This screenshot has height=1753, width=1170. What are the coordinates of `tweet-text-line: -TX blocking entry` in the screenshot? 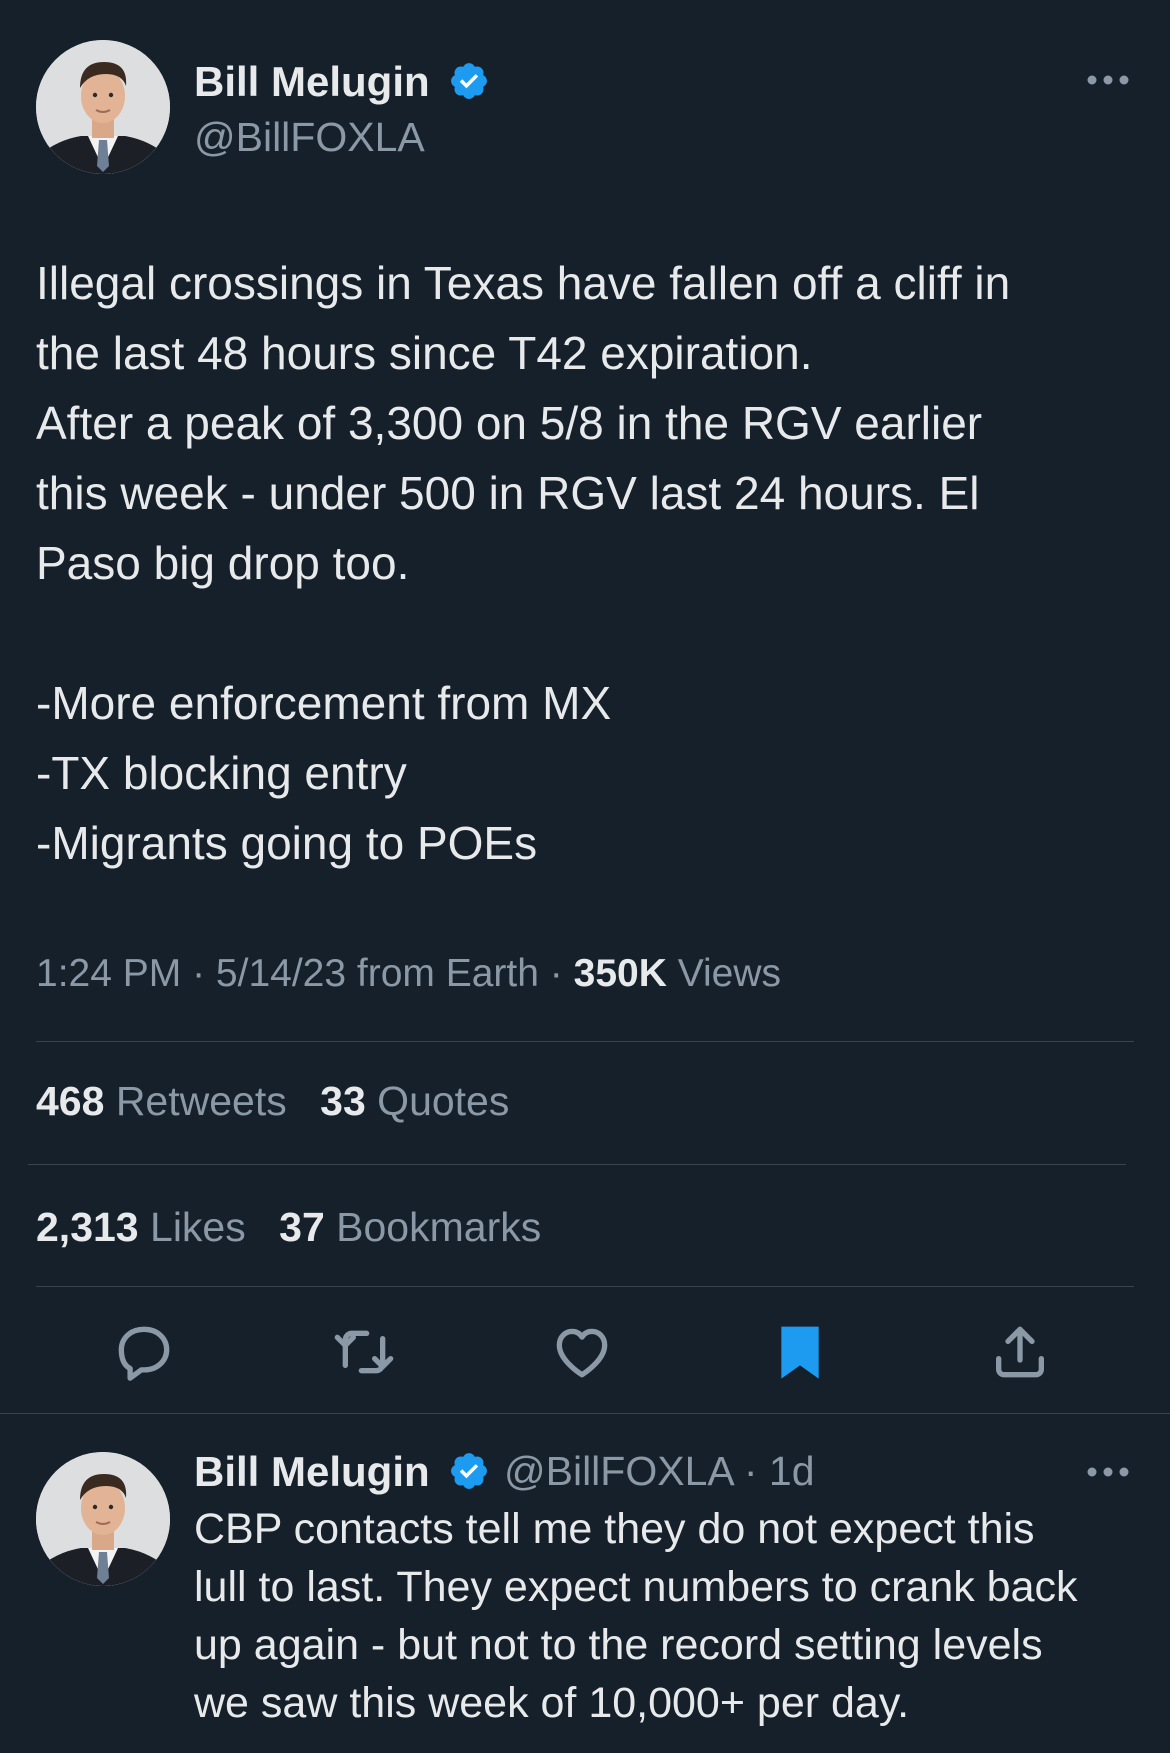 It's located at (221, 773).